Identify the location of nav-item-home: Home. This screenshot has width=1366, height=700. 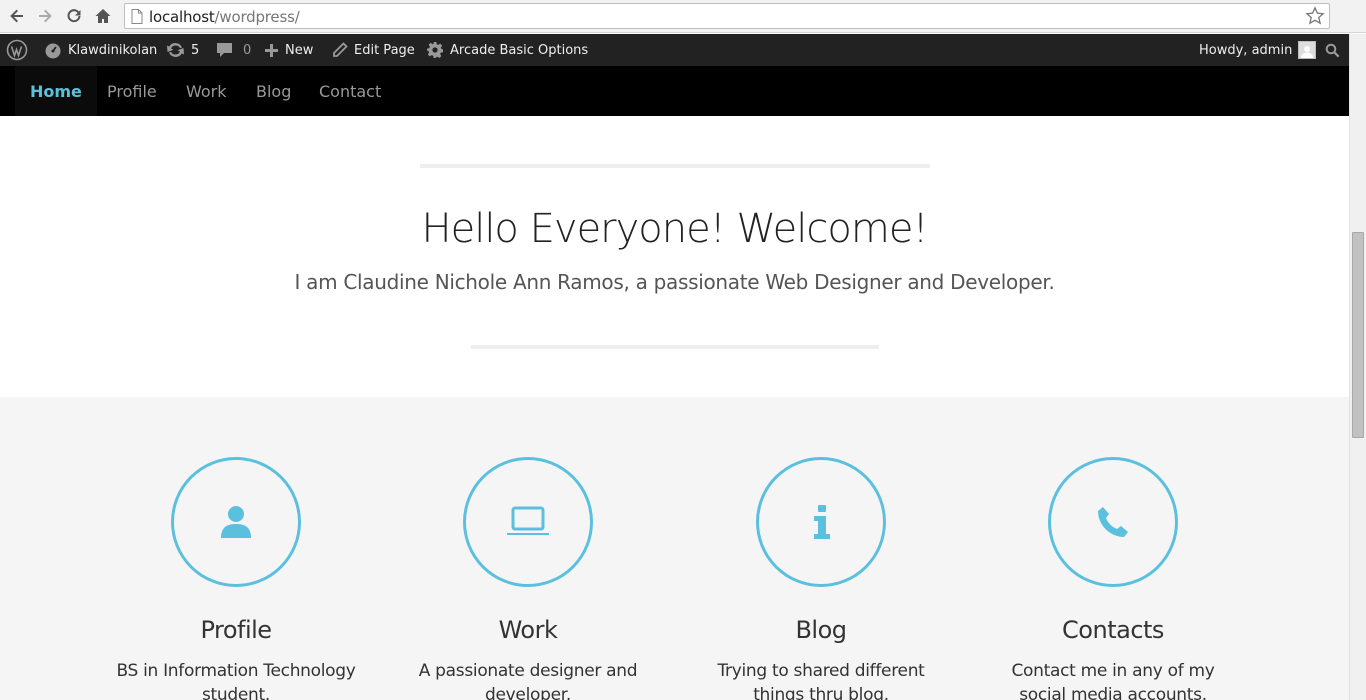
(56, 91).